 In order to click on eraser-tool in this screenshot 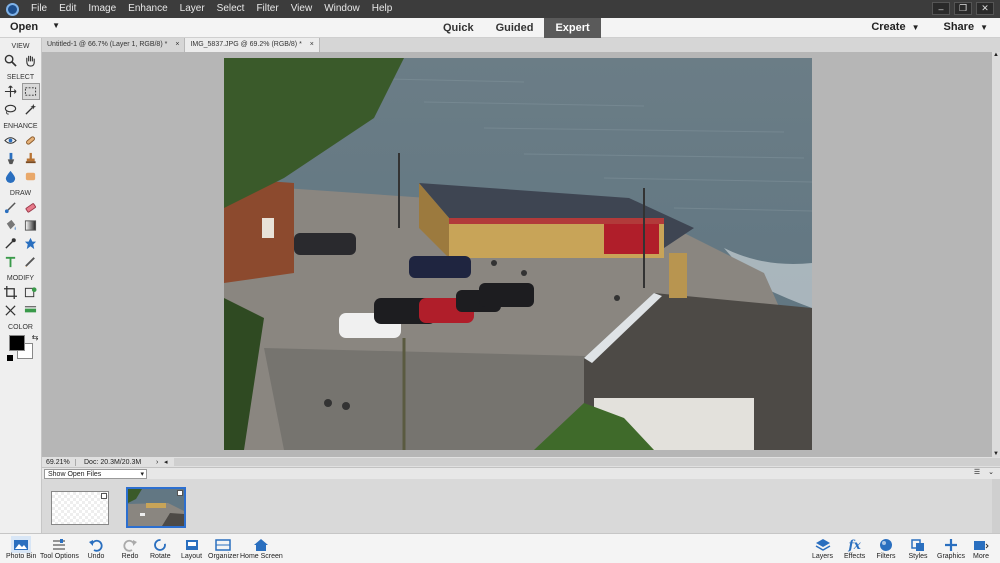, I will do `click(31, 207)`.